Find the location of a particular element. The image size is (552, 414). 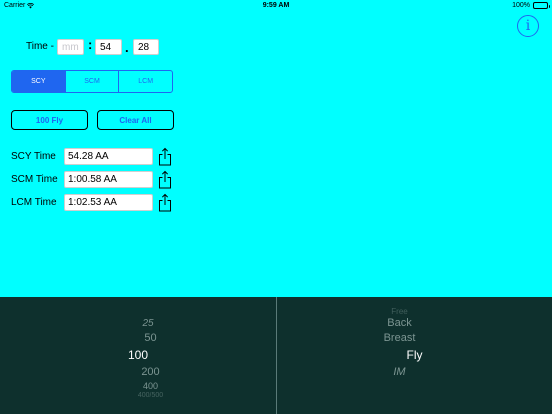

scm-time-field: 1:00.58 AA is located at coordinates (108, 179).